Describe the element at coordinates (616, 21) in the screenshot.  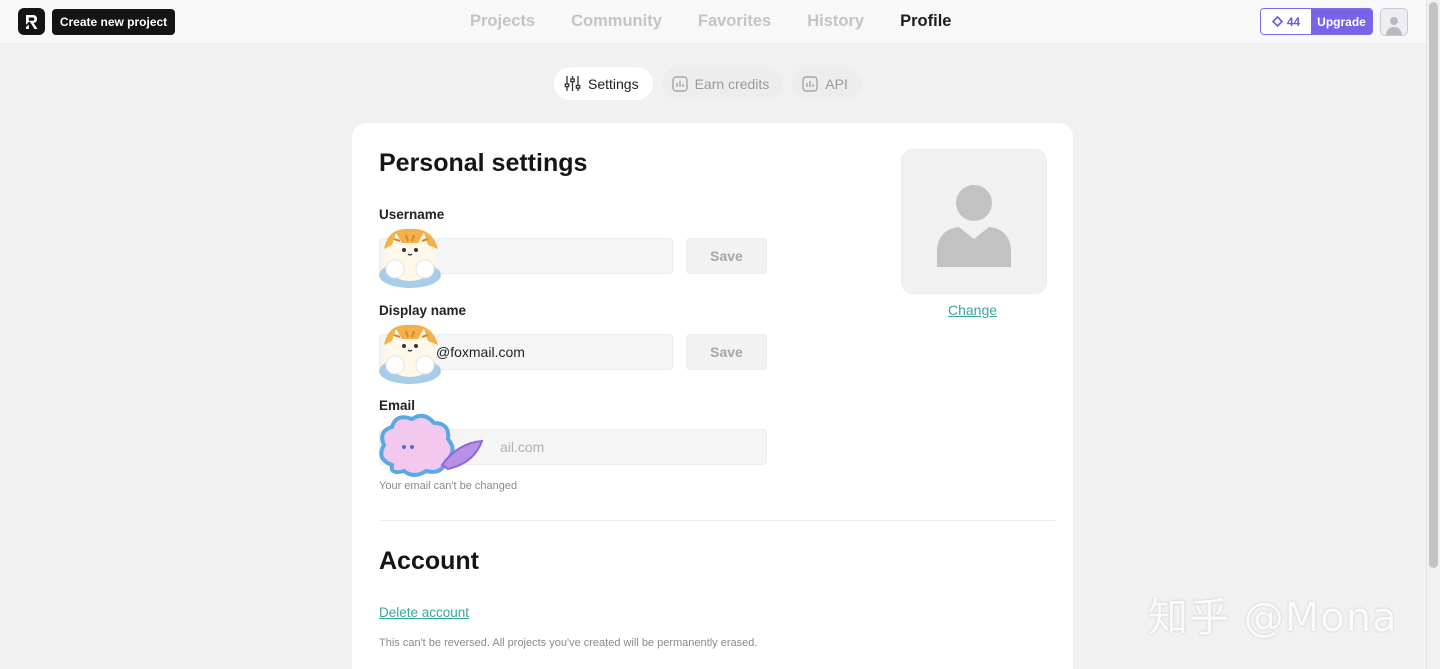
I see `nav-community: Community` at that location.